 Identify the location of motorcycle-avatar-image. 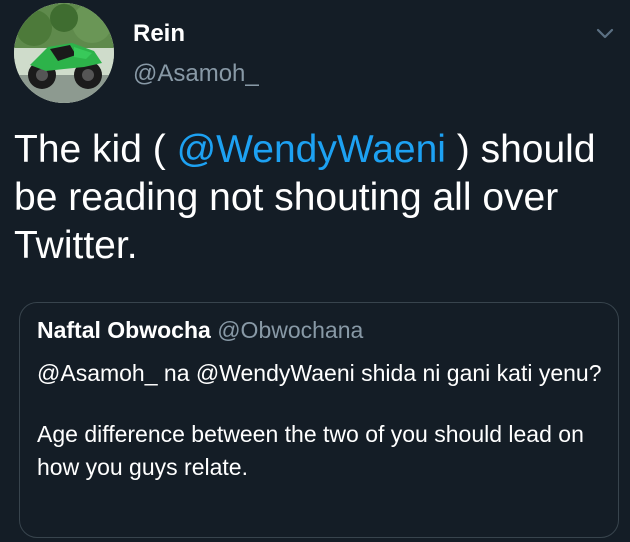
(64, 53).